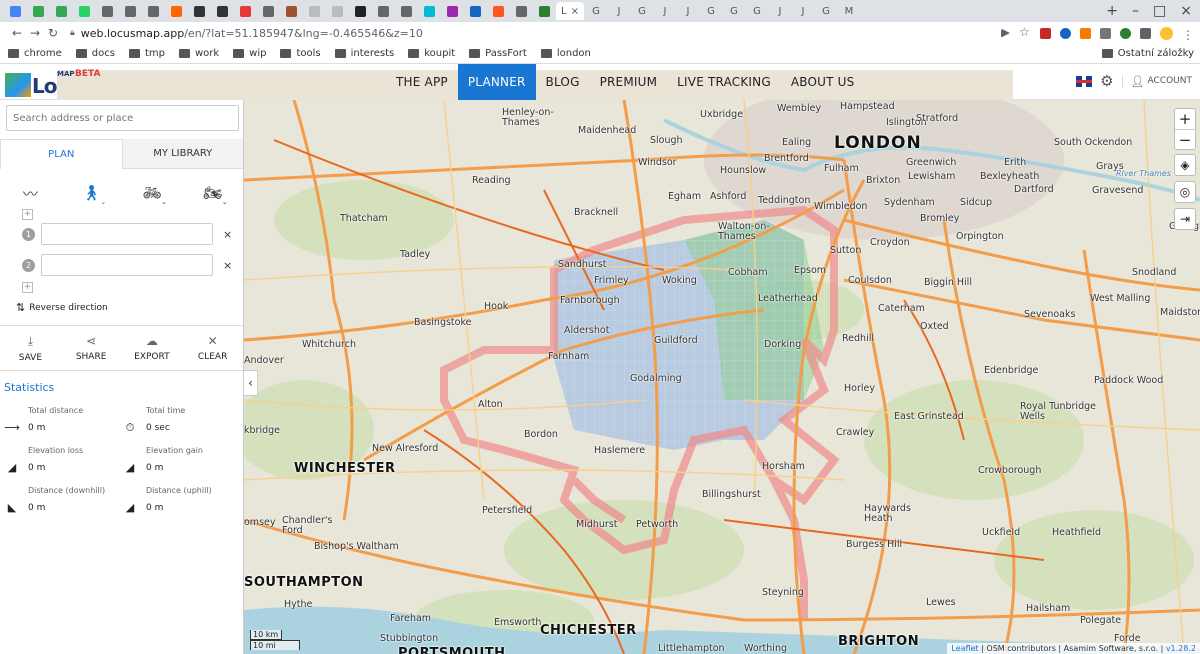 The height and width of the screenshot is (654, 1200). Describe the element at coordinates (91, 195) in the screenshot. I see `hiking-mode-icon: 🚶︎ ⌄` at that location.